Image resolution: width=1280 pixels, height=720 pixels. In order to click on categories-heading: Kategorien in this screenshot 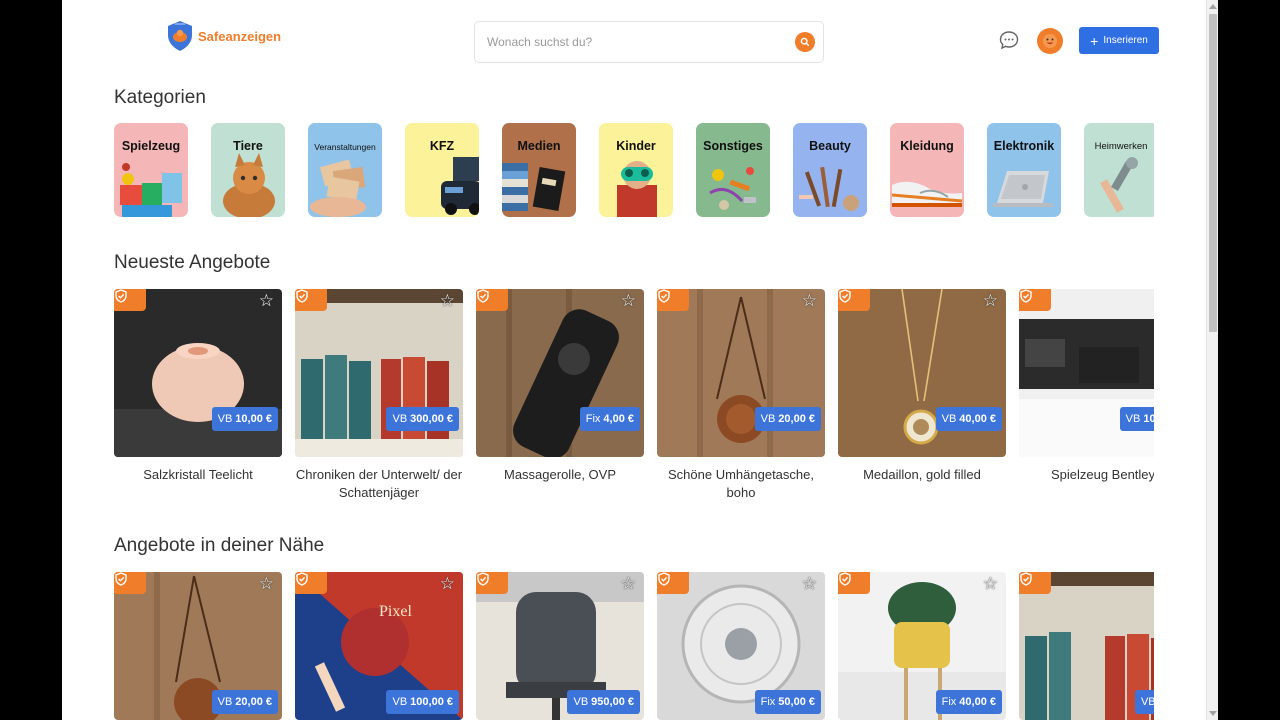, I will do `click(160, 97)`.